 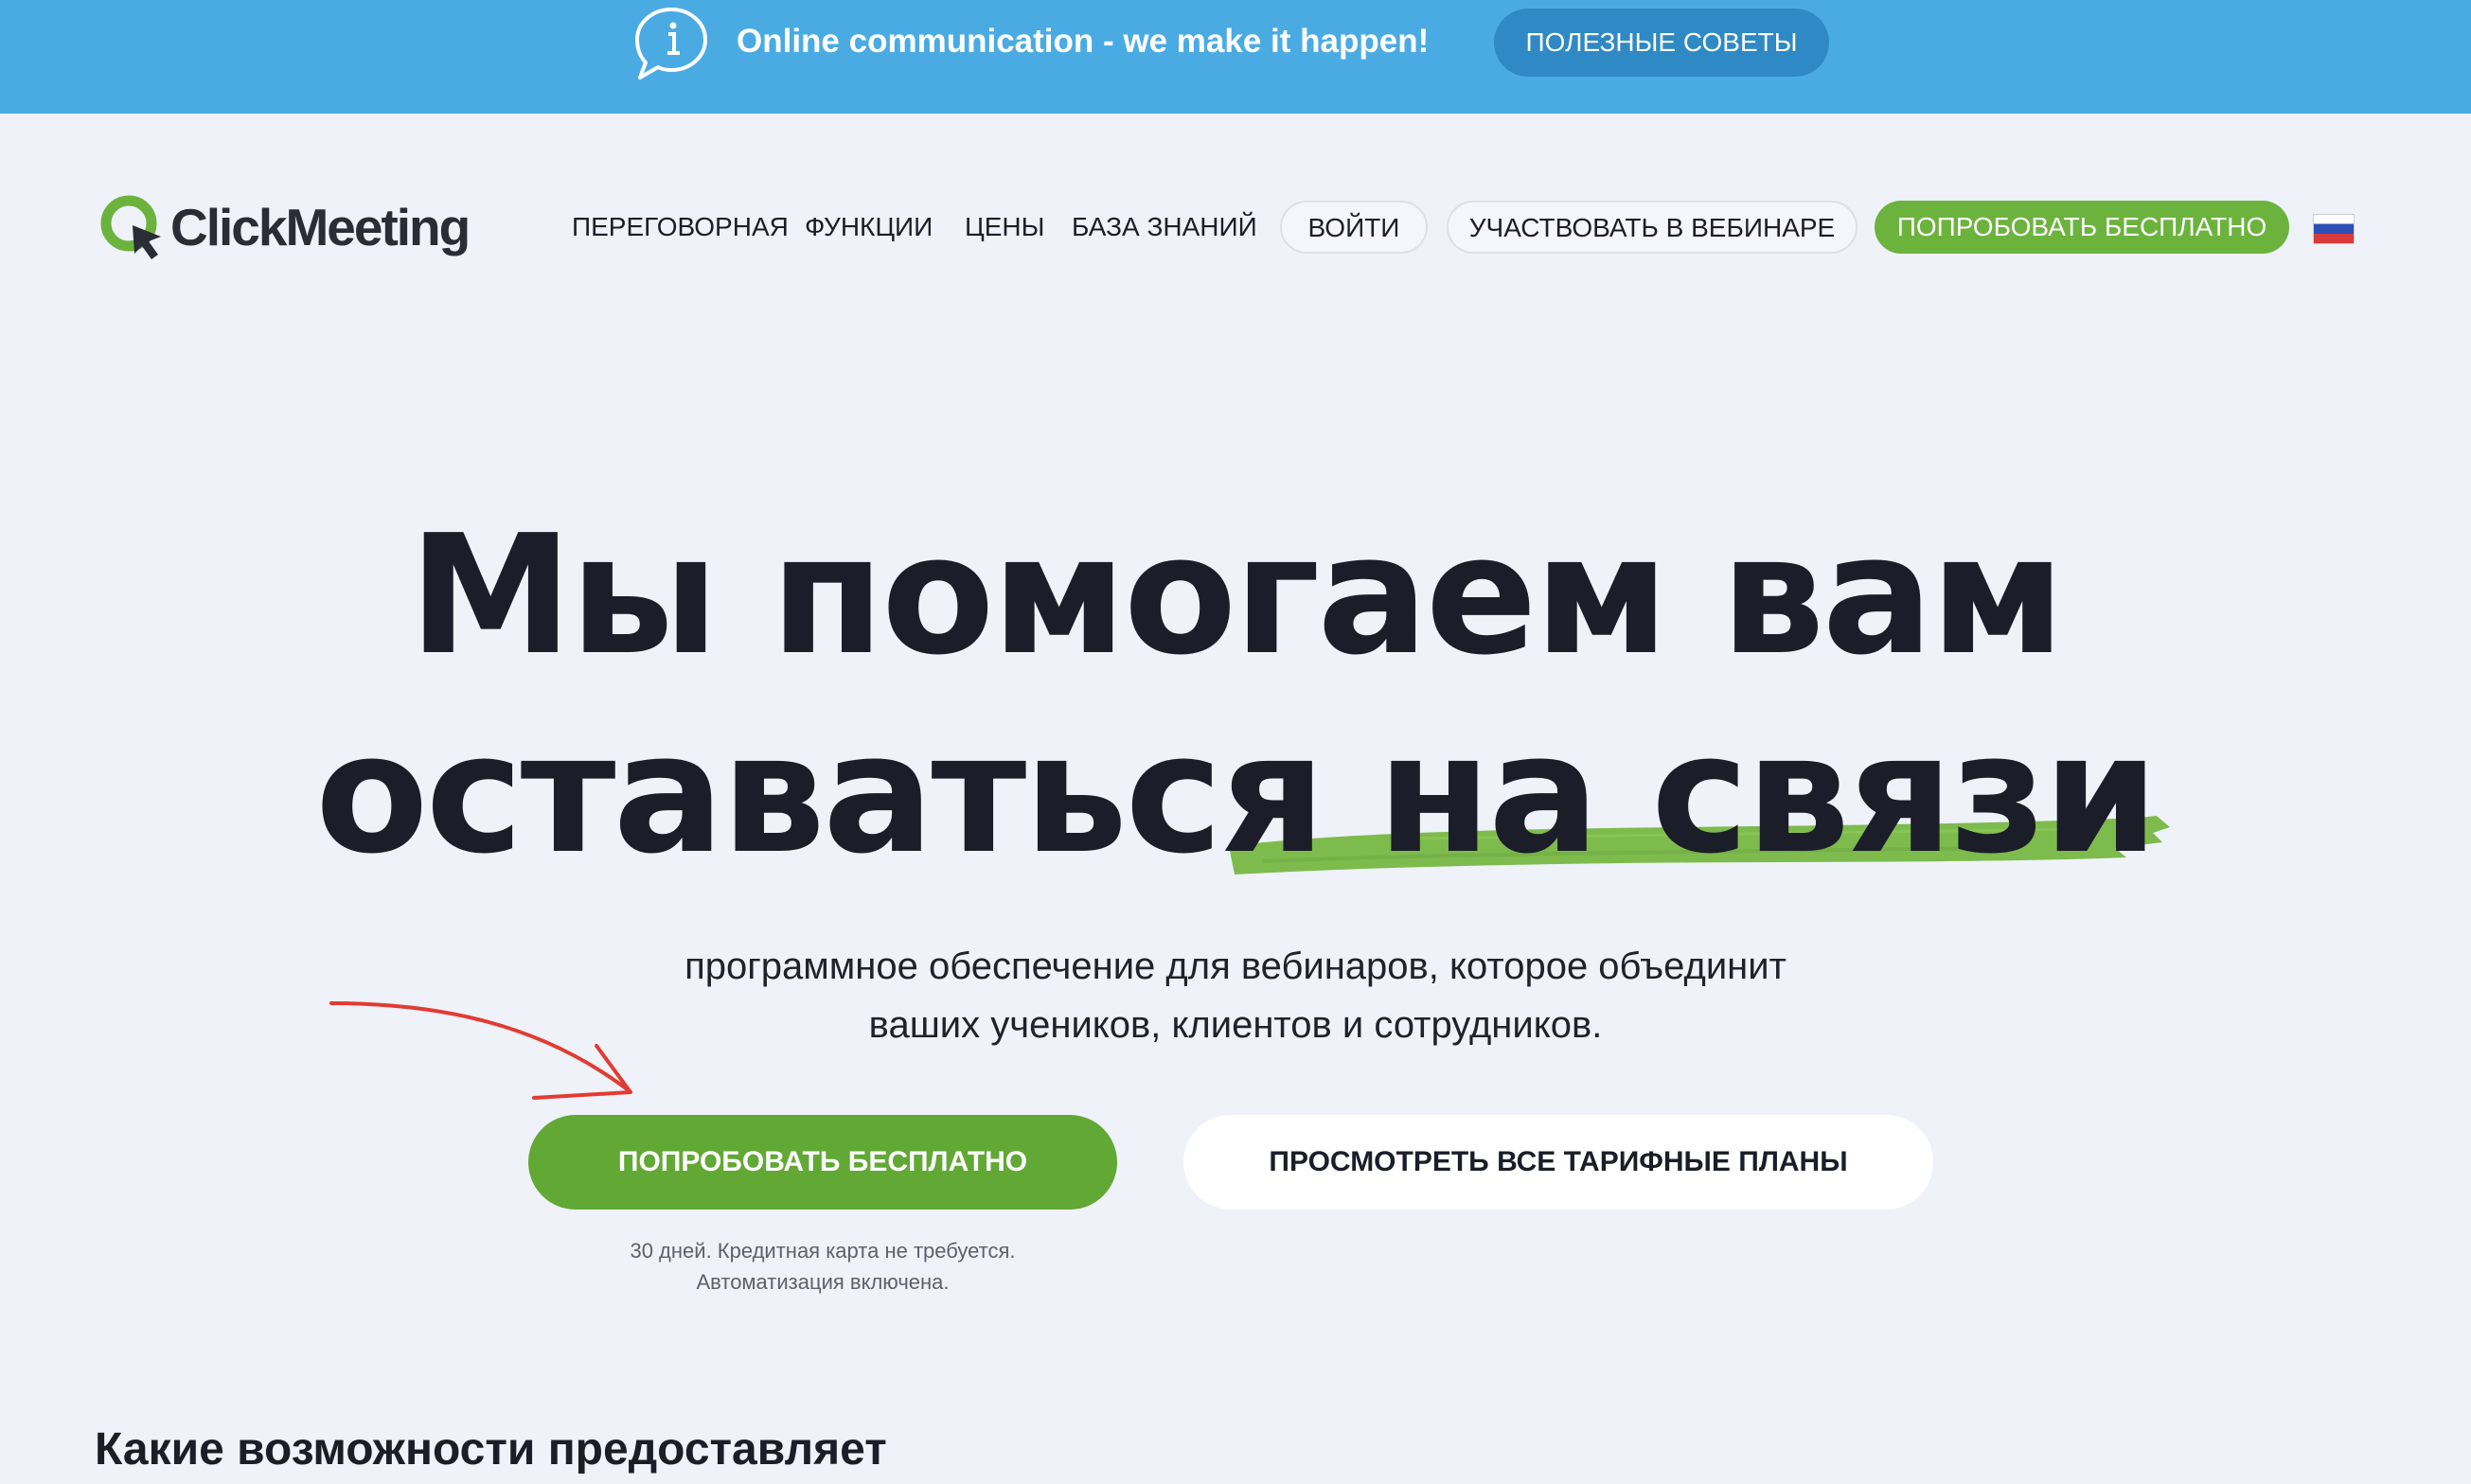 What do you see at coordinates (823, 1251) in the screenshot?
I see `trial-note-line-1: 30 дней. Кредитная карта не требуется.` at bounding box center [823, 1251].